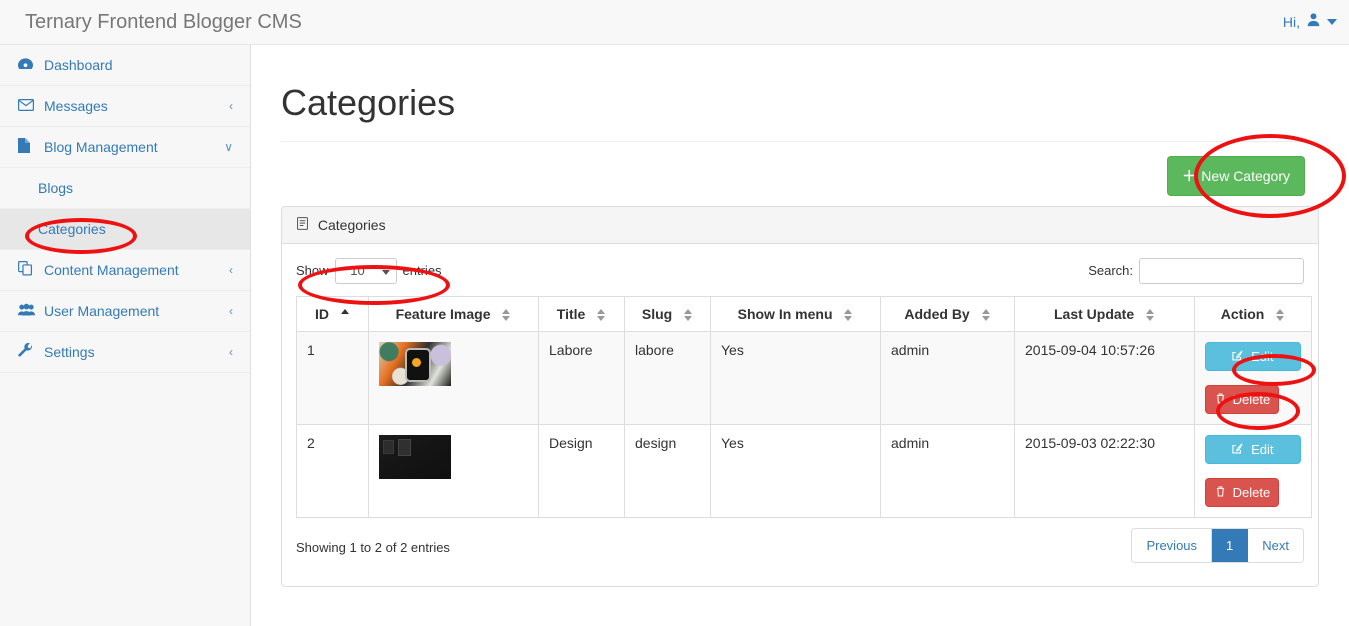  What do you see at coordinates (422, 271) in the screenshot?
I see `entries-label: entries` at bounding box center [422, 271].